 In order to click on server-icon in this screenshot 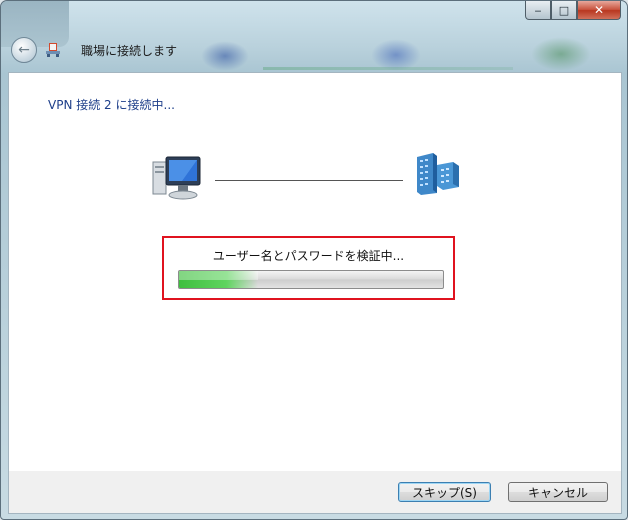, I will do `click(438, 174)`.